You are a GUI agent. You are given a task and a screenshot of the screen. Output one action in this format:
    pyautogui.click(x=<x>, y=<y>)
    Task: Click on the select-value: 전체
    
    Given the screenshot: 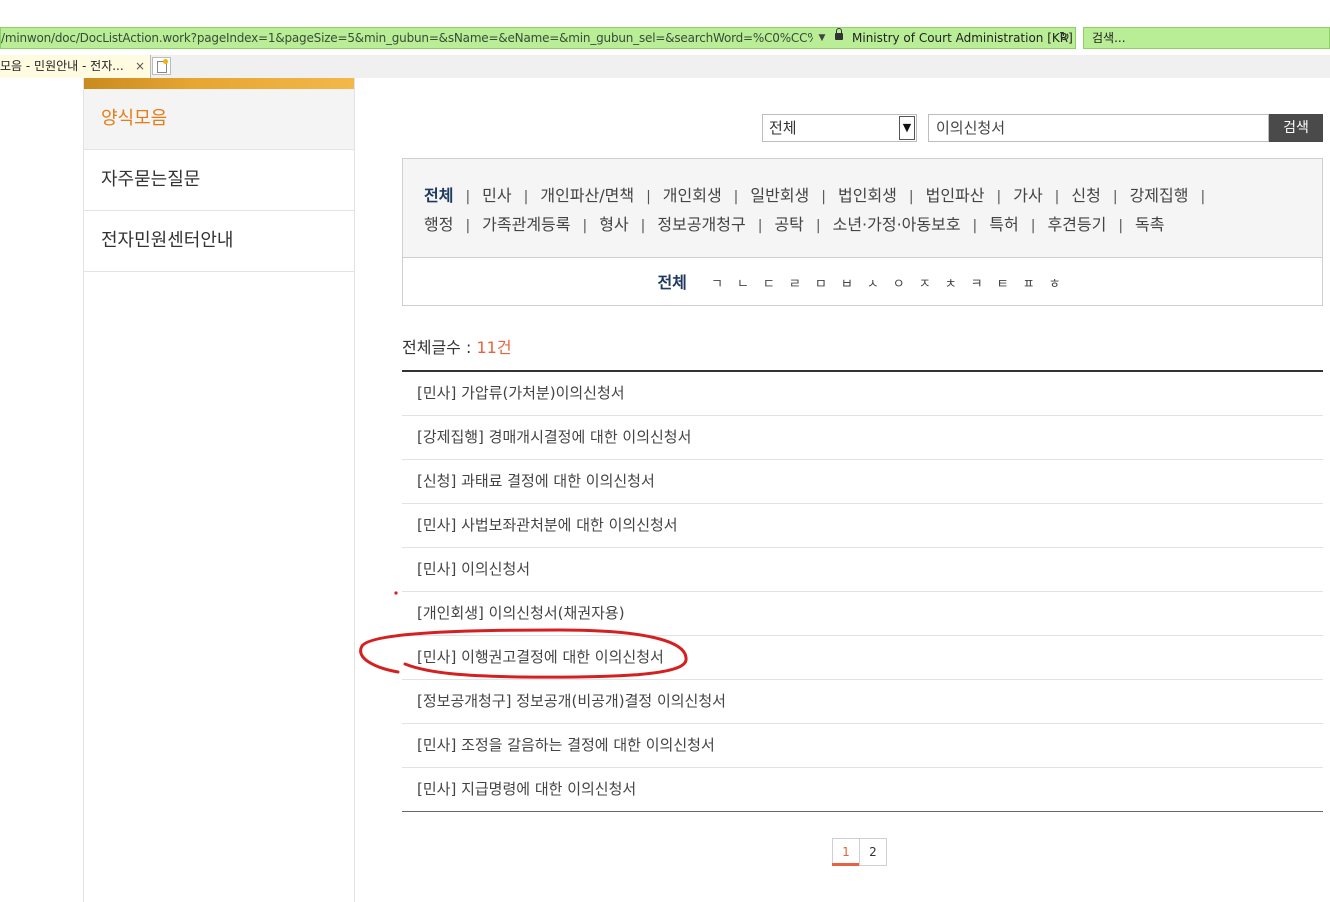 What is the action you would take?
    pyautogui.click(x=783, y=128)
    